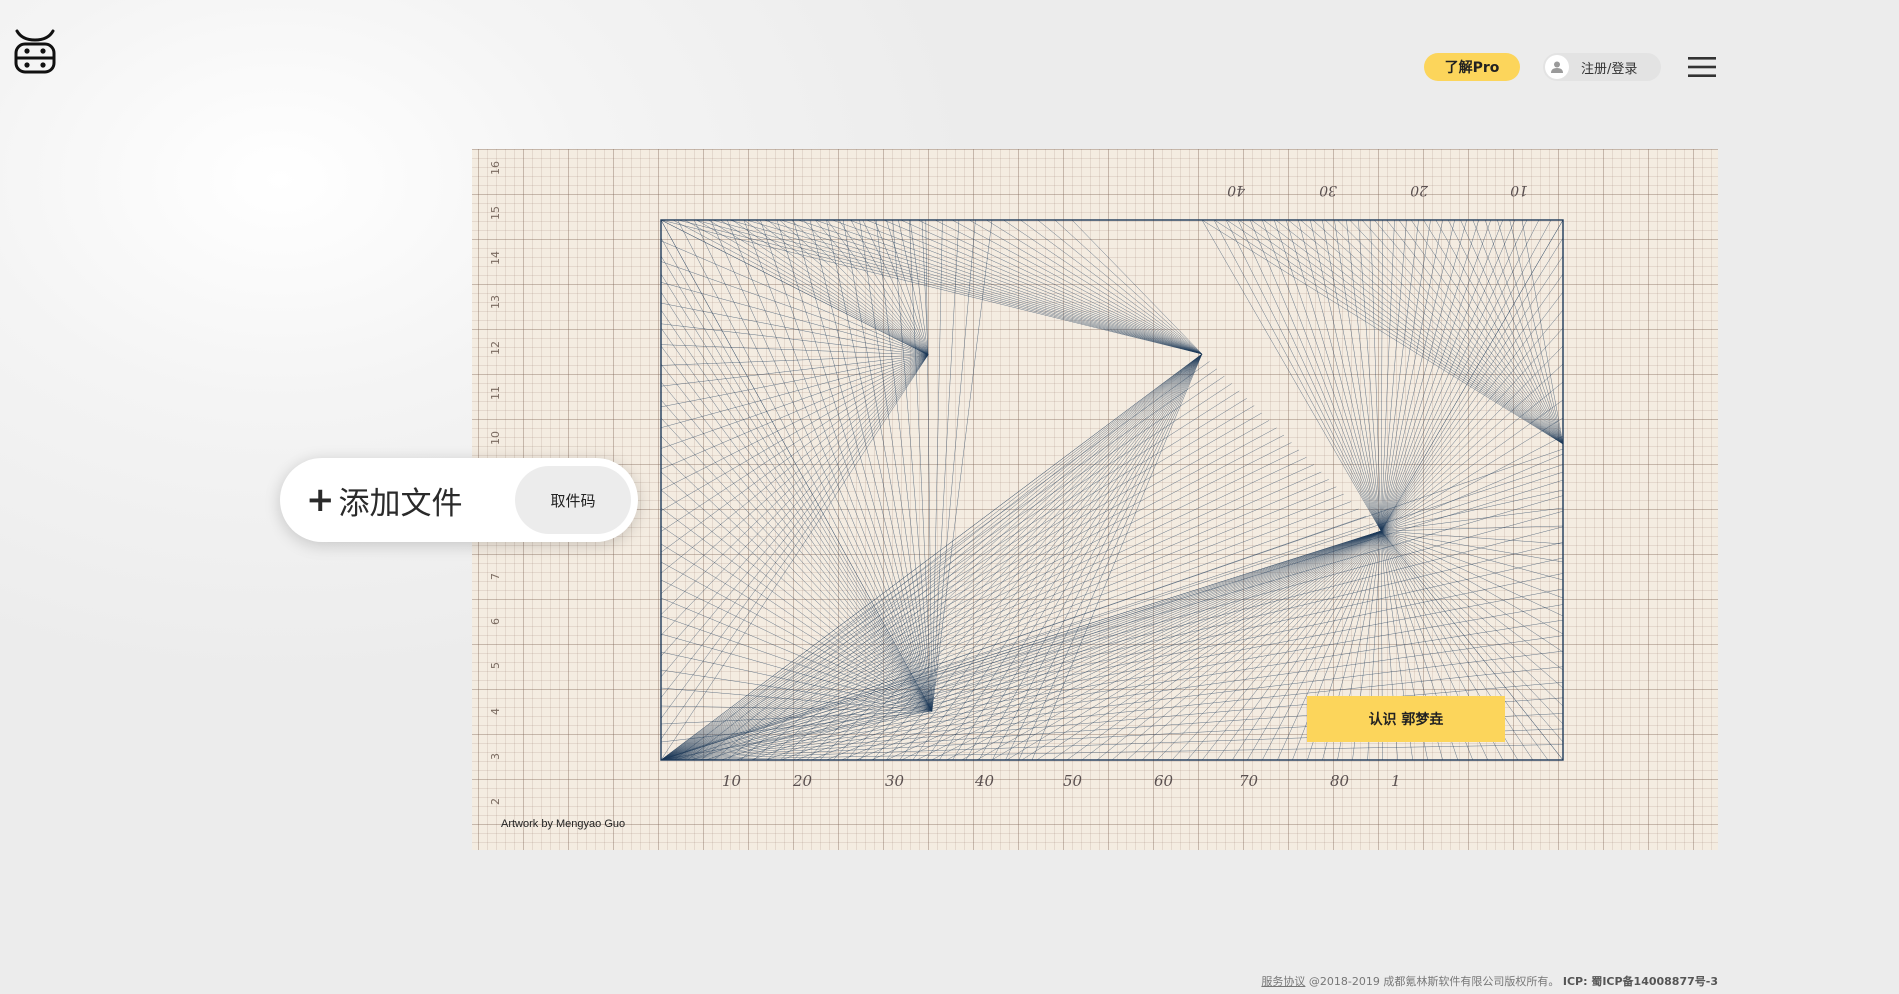 The height and width of the screenshot is (994, 1899). I want to click on artwork-credit: Artwork by Mengyao Guo, so click(563, 824).